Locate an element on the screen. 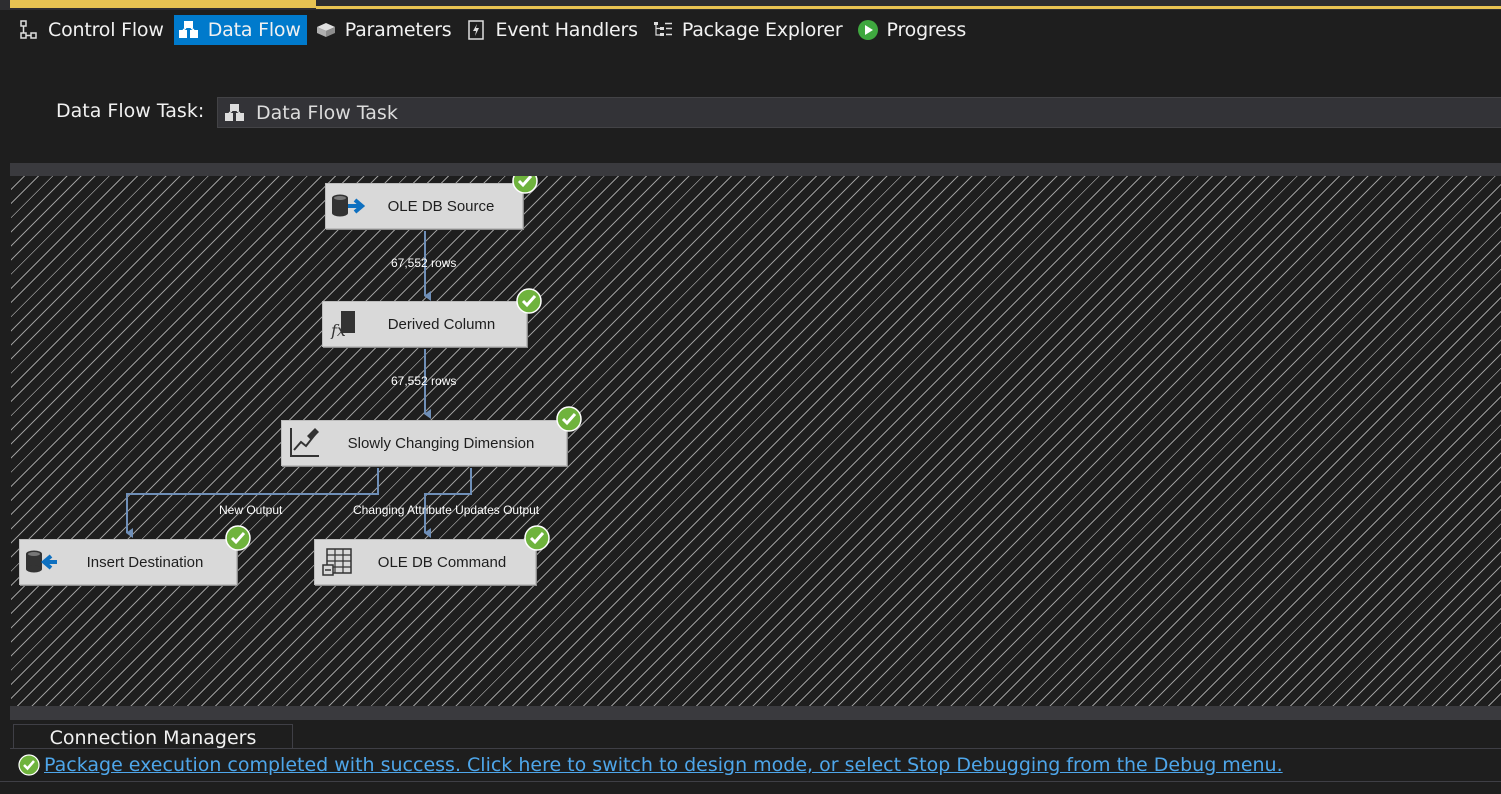 Image resolution: width=1501 pixels, height=794 pixels. tab-accent-line is located at coordinates (908, 7).